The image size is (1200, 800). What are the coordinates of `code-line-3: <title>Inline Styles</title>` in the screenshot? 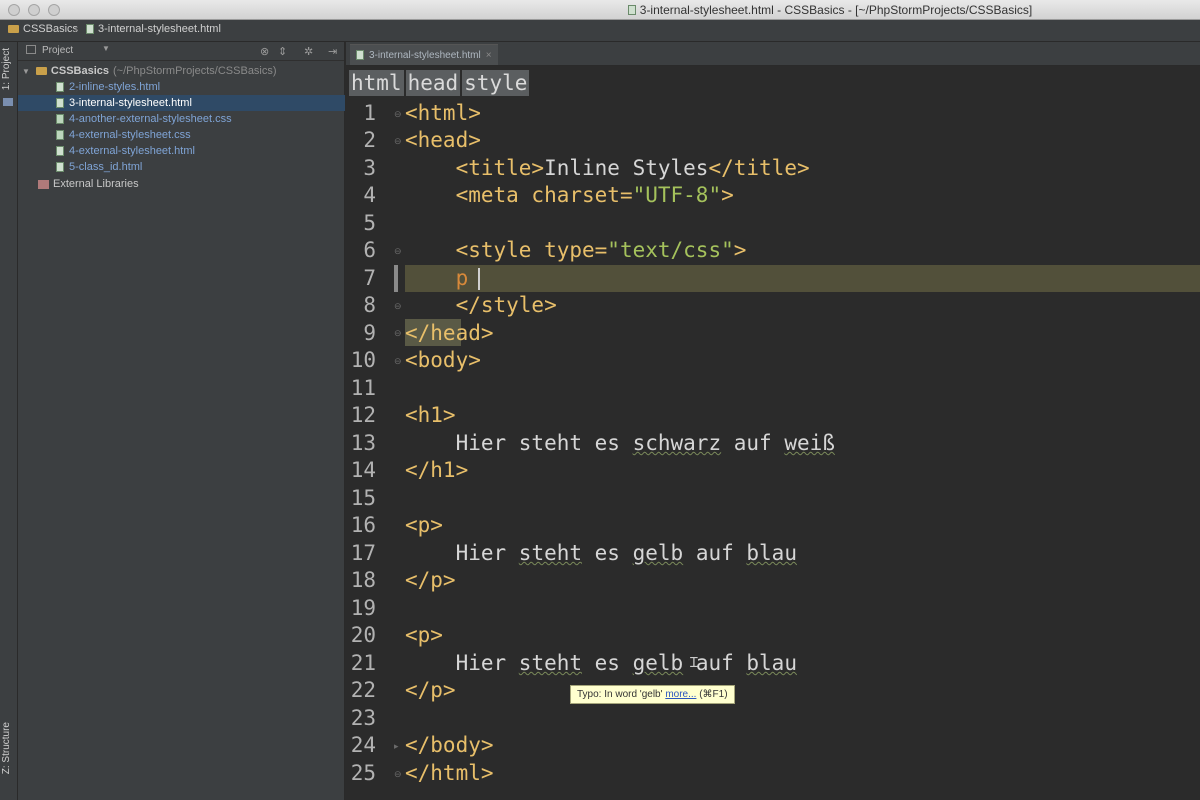 It's located at (802, 168).